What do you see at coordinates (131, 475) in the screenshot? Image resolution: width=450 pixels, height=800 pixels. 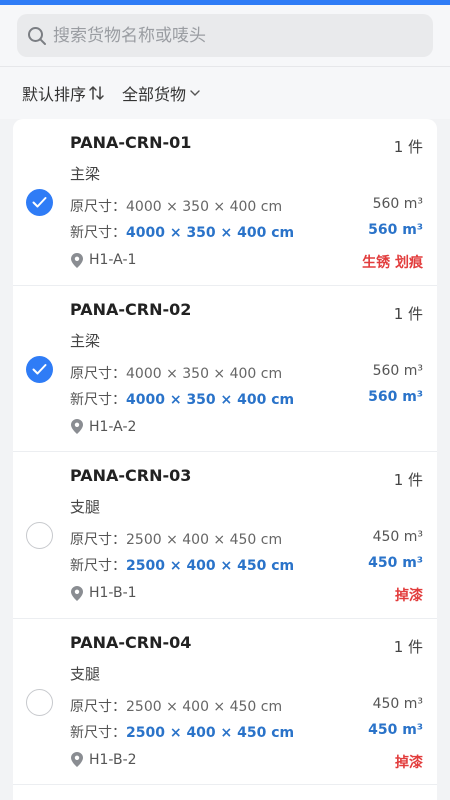 I see `cargo-code: PANA-CRN-03` at bounding box center [131, 475].